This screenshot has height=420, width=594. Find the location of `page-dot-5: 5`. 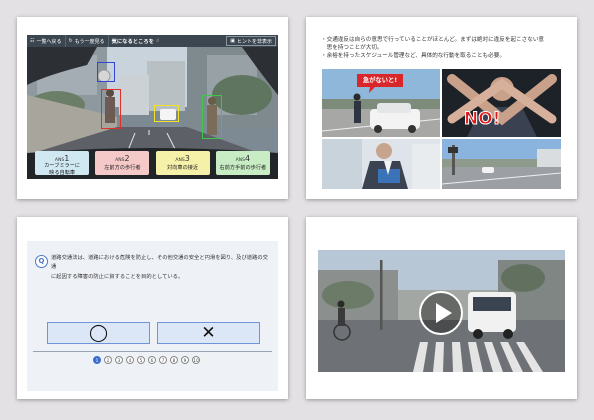

page-dot-5: 5 is located at coordinates (141, 360).